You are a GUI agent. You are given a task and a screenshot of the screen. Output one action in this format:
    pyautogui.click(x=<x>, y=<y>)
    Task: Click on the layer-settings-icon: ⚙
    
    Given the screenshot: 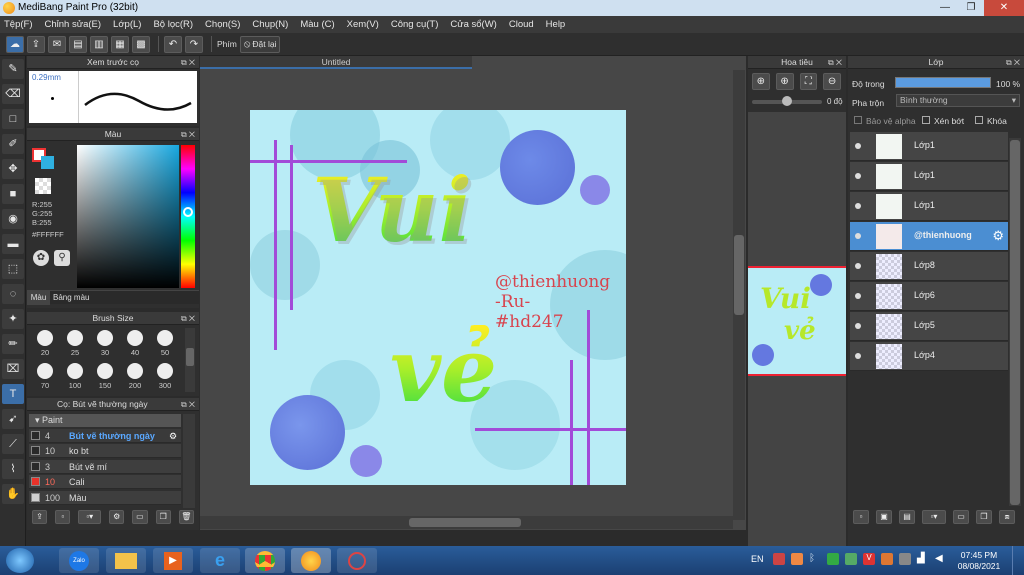 What is the action you would take?
    pyautogui.click(x=998, y=236)
    